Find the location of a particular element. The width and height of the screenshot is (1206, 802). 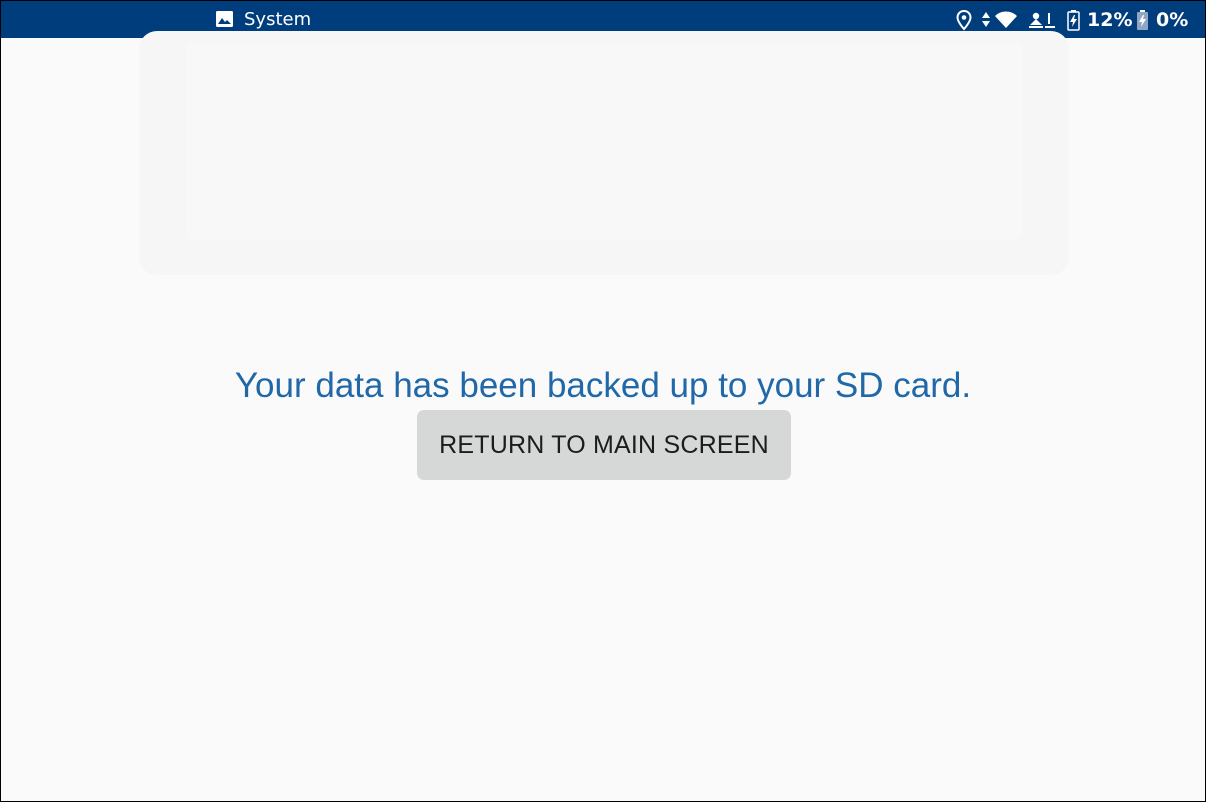

status-app-name: System is located at coordinates (278, 19).